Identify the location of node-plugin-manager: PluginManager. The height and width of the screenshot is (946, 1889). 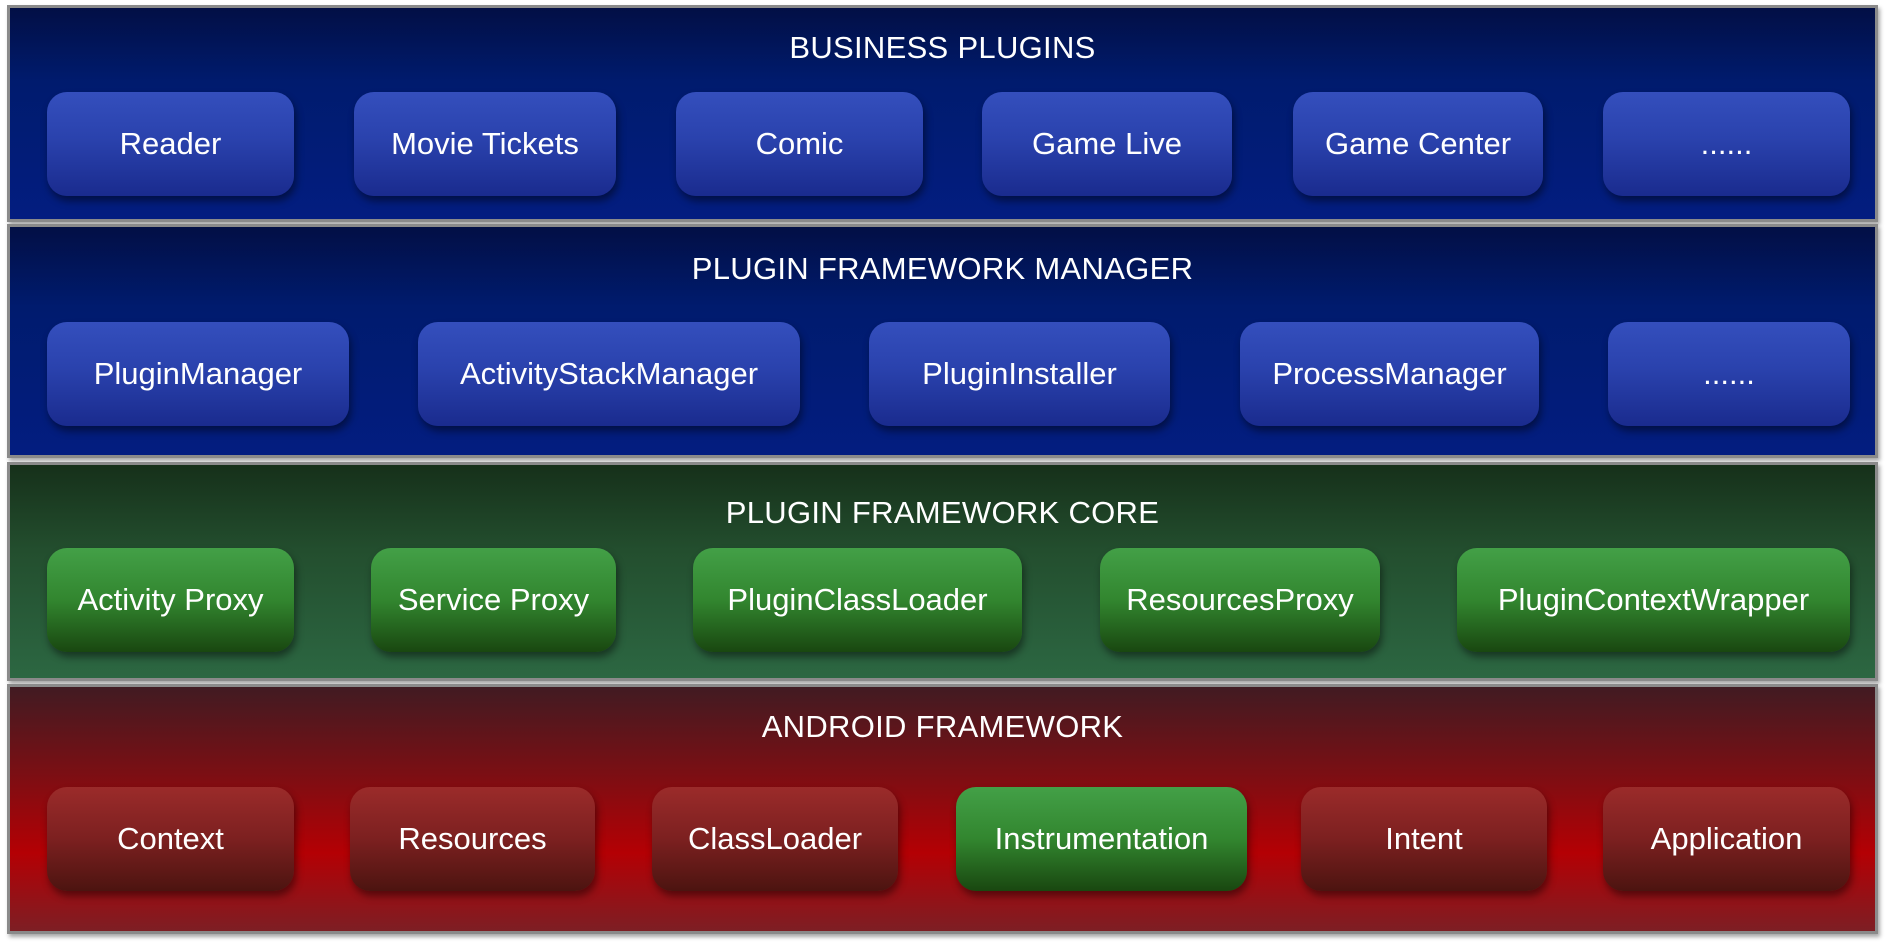
(198, 374).